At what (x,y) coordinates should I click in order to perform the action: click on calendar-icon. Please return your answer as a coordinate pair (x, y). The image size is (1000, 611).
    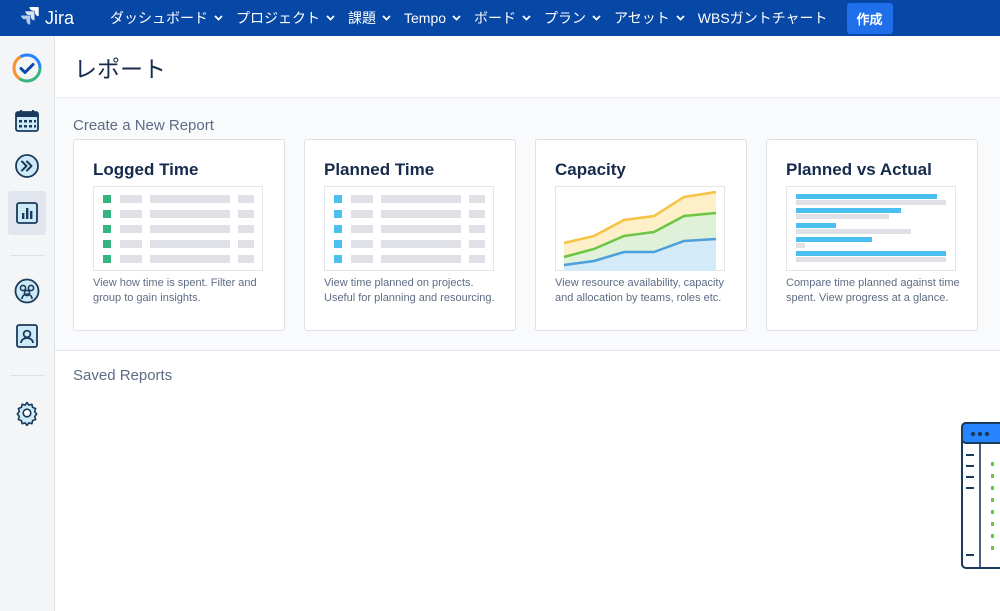
    Looking at the image, I should click on (27, 121).